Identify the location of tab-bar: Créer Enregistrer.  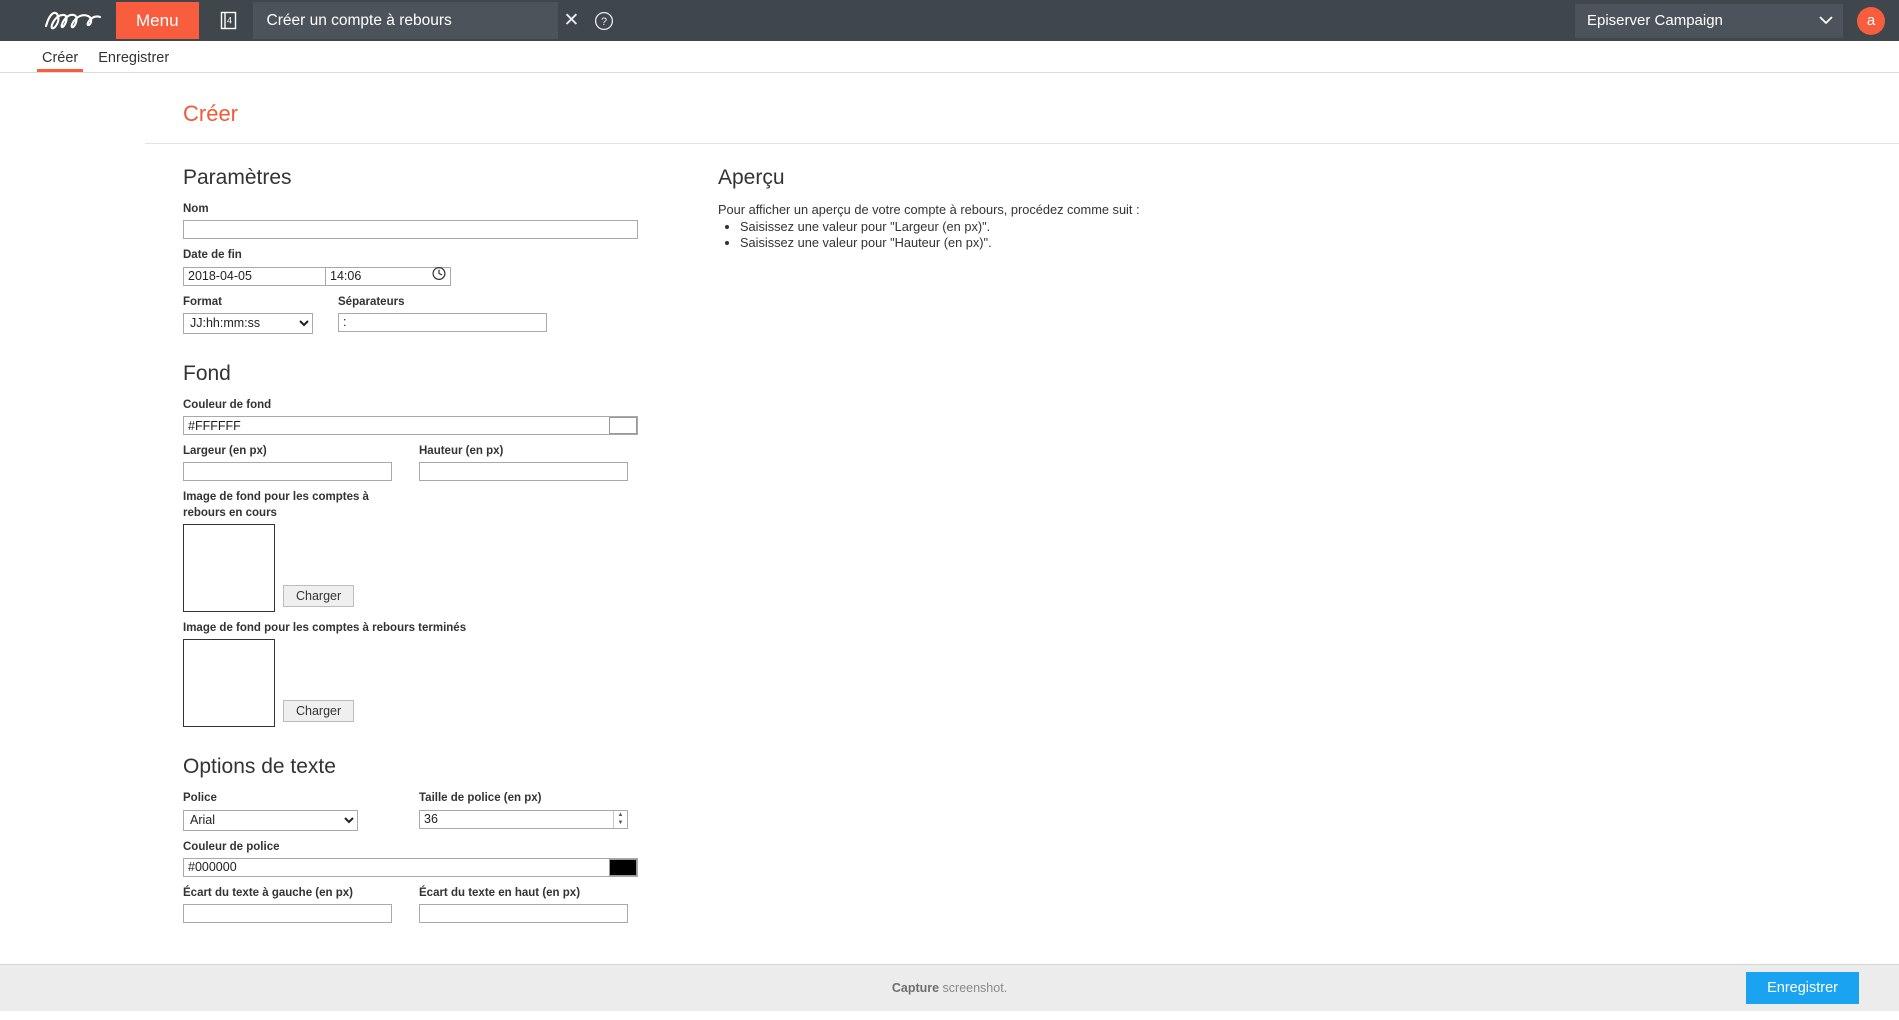
(949, 57).